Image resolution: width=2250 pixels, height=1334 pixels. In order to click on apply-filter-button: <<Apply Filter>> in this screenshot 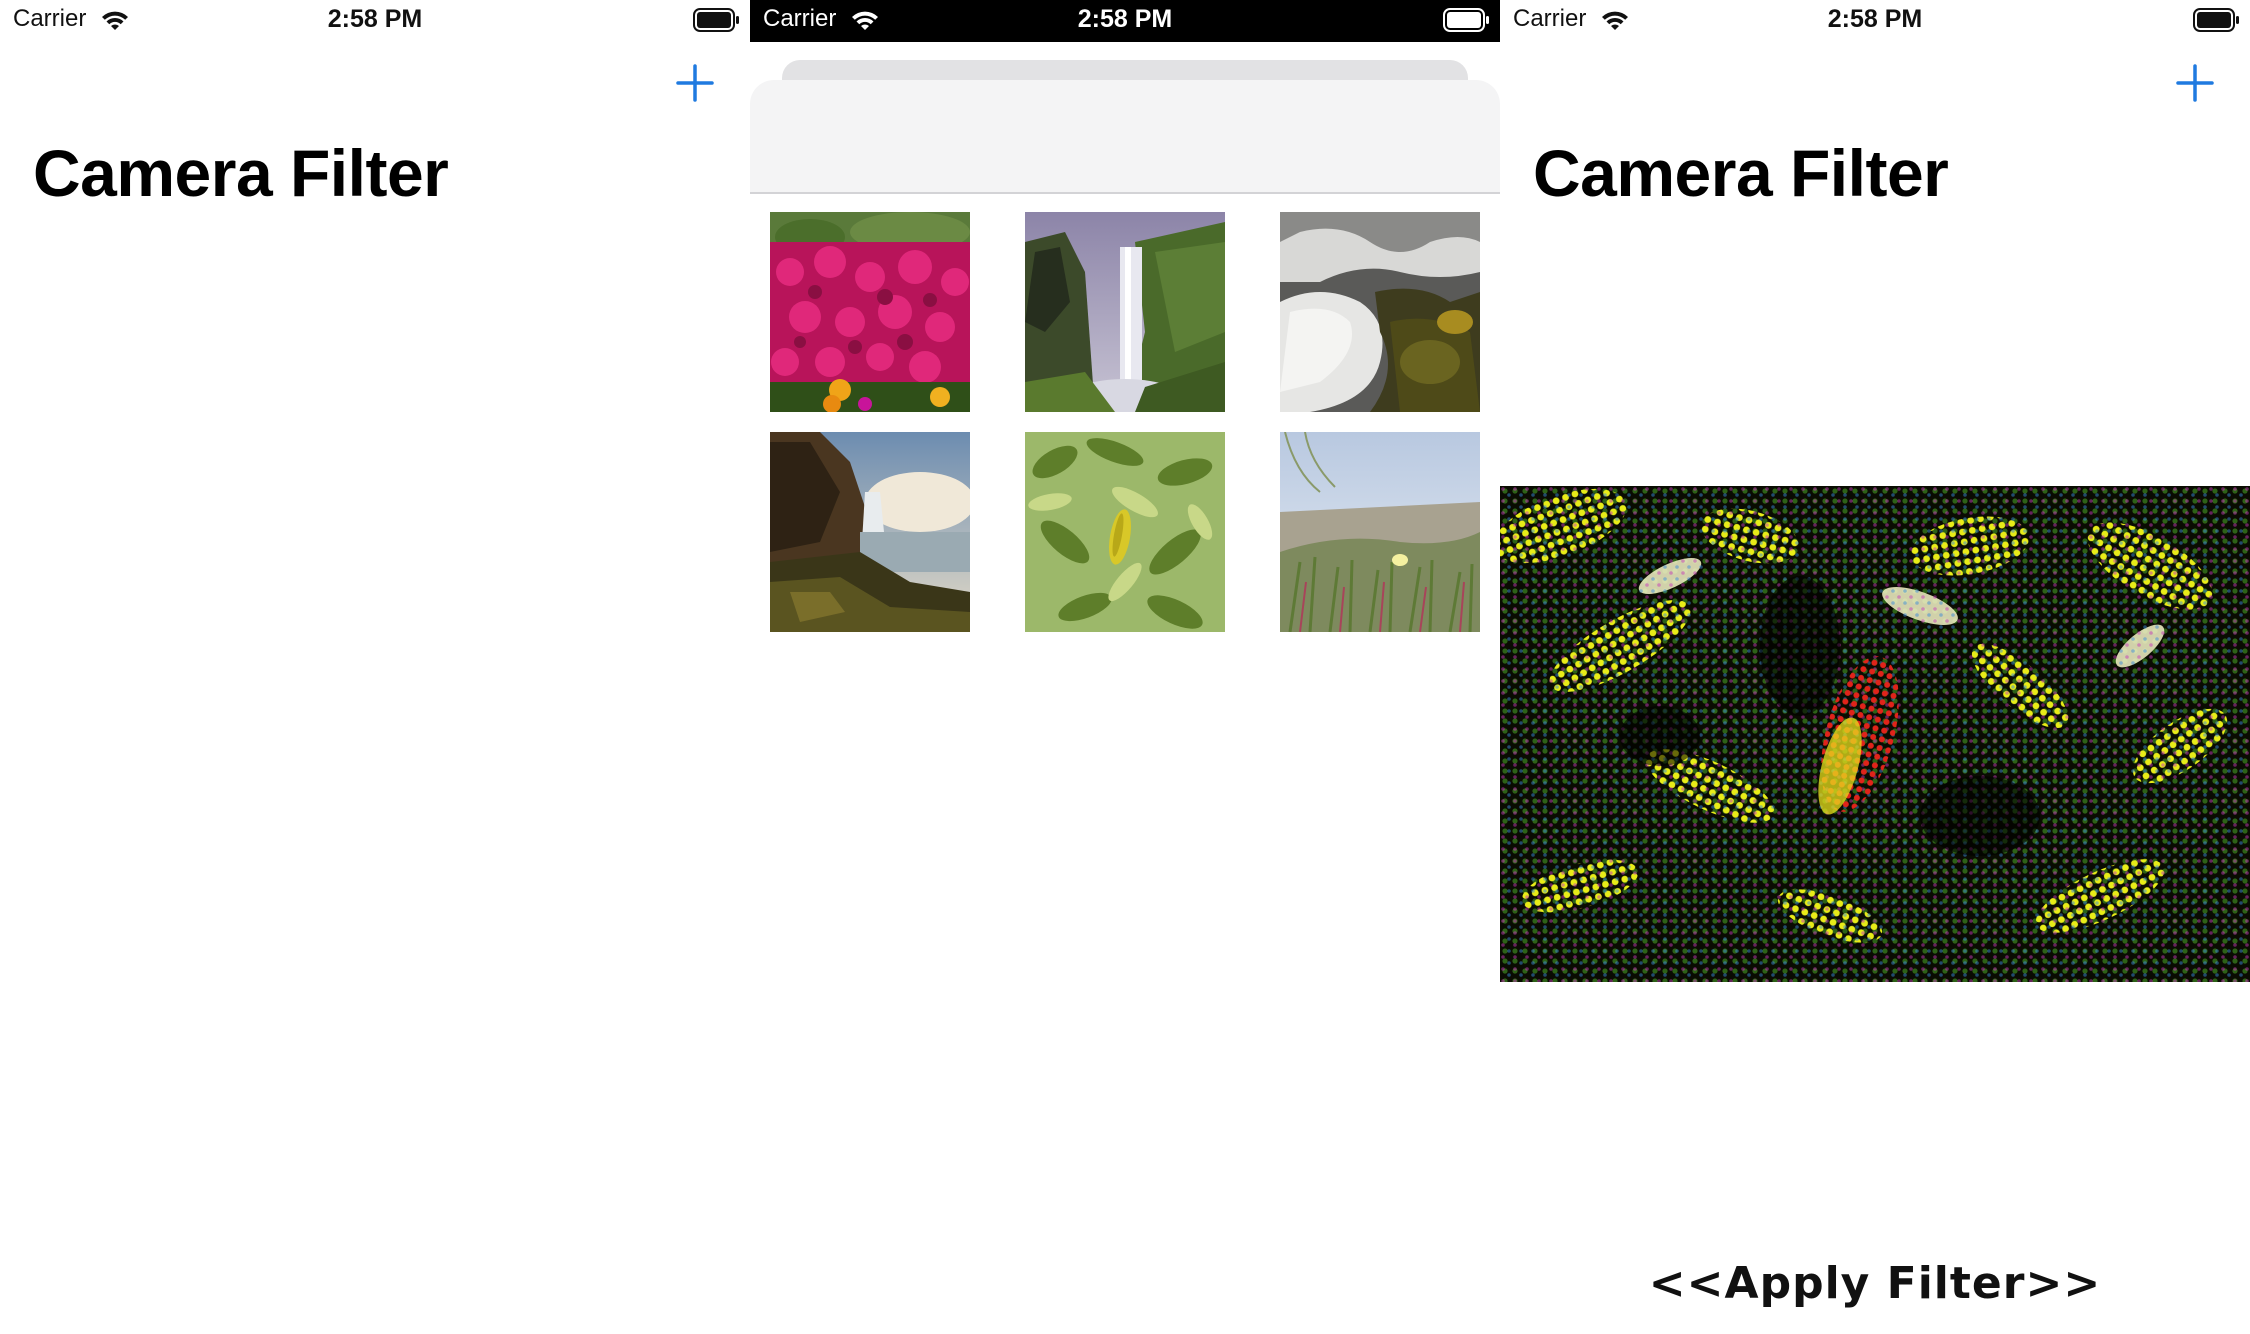, I will do `click(1875, 1283)`.